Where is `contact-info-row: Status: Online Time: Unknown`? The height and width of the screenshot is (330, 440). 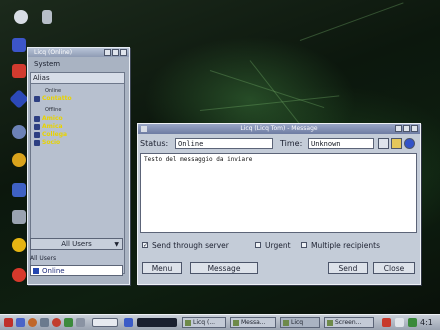
contact-info-row: Status: Online Time: Unknown is located at coordinates (279, 144).